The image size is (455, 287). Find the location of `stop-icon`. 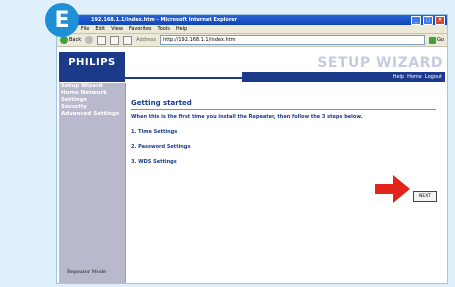

stop-icon is located at coordinates (102, 40).